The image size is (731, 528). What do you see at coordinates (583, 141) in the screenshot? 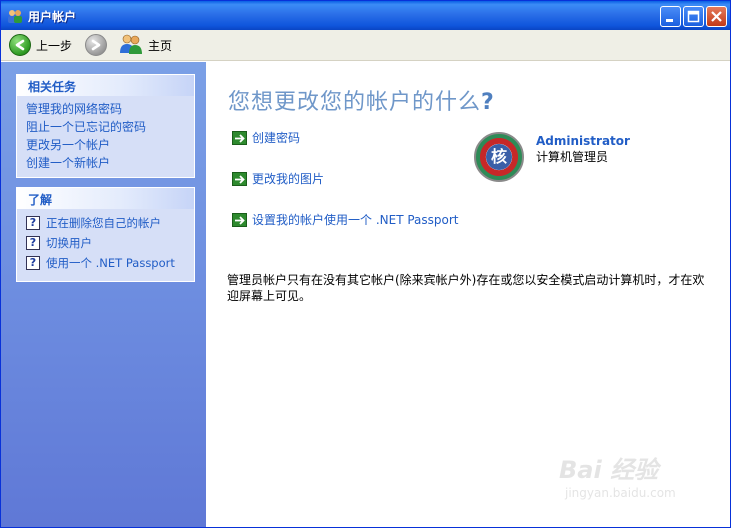
I see `account-name: Administrator` at bounding box center [583, 141].